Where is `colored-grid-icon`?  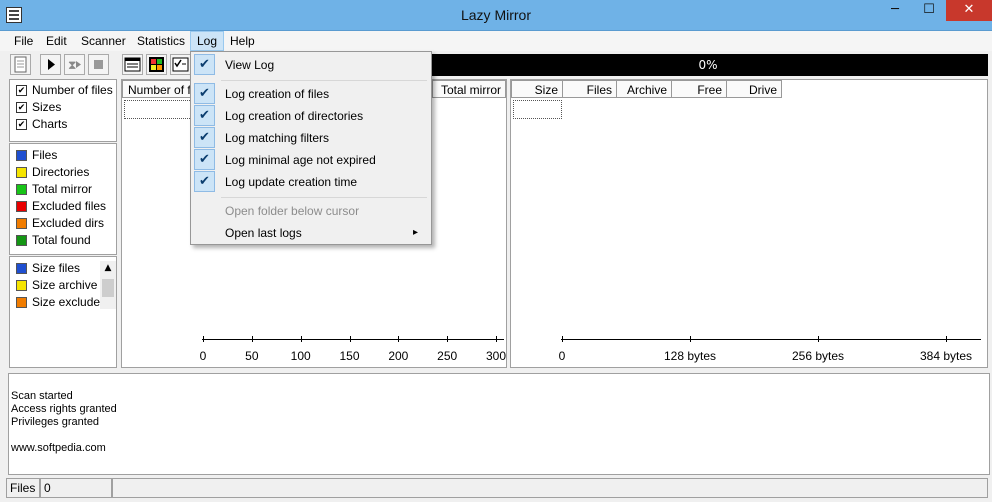 colored-grid-icon is located at coordinates (156, 64).